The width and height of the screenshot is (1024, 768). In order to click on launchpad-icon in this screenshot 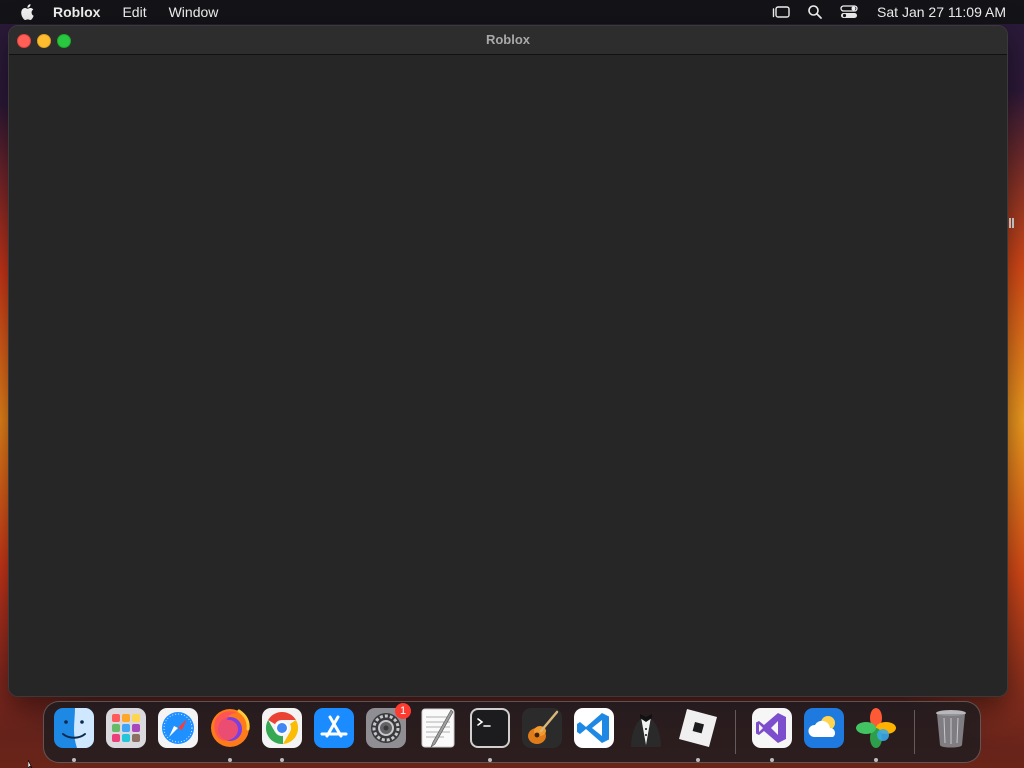, I will do `click(126, 728)`.